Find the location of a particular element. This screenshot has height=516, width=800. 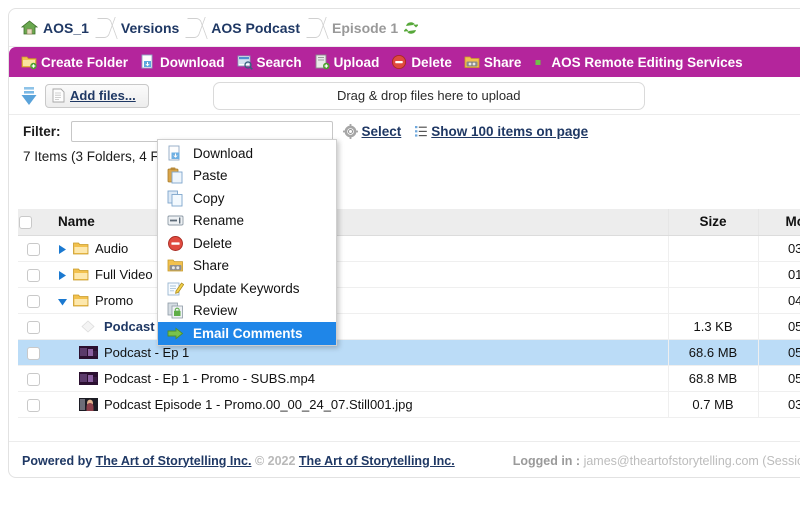

refresh-icon is located at coordinates (411, 28).